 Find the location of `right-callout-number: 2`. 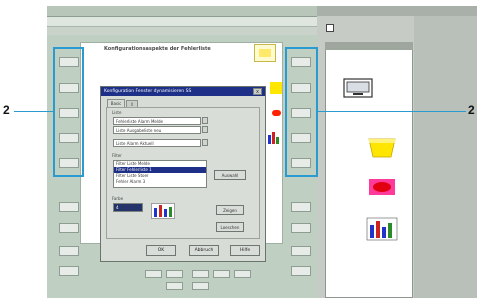

right-callout-number: 2 is located at coordinates (471, 110).